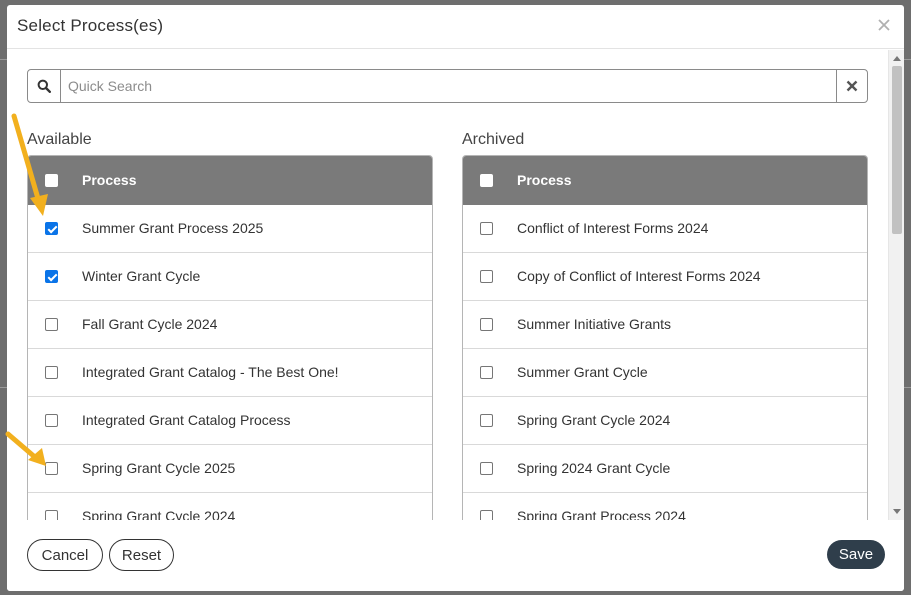 Image resolution: width=911 pixels, height=595 pixels. Describe the element at coordinates (639, 276) in the screenshot. I see `process-name: Copy of Conflict of Interest Forms 2024` at that location.